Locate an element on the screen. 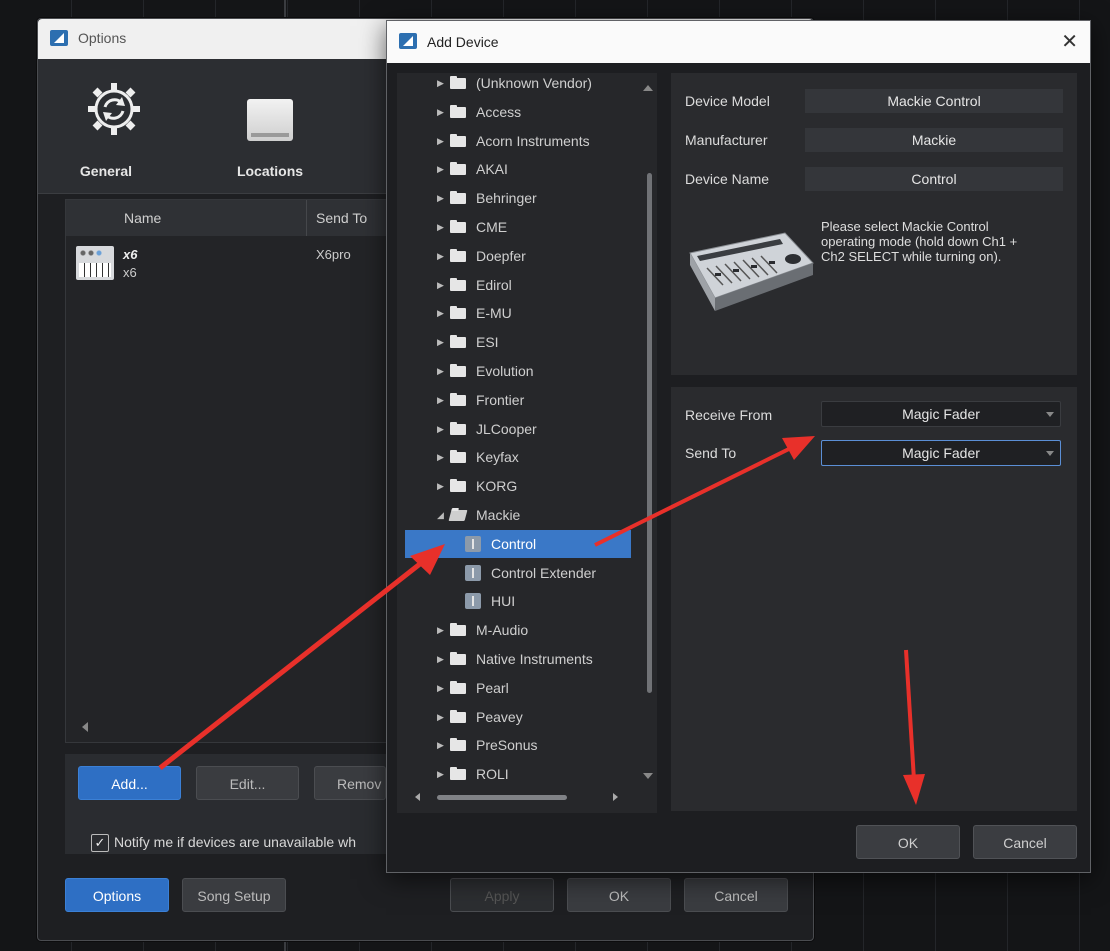  cancel-button: Cancel is located at coordinates (1025, 842).